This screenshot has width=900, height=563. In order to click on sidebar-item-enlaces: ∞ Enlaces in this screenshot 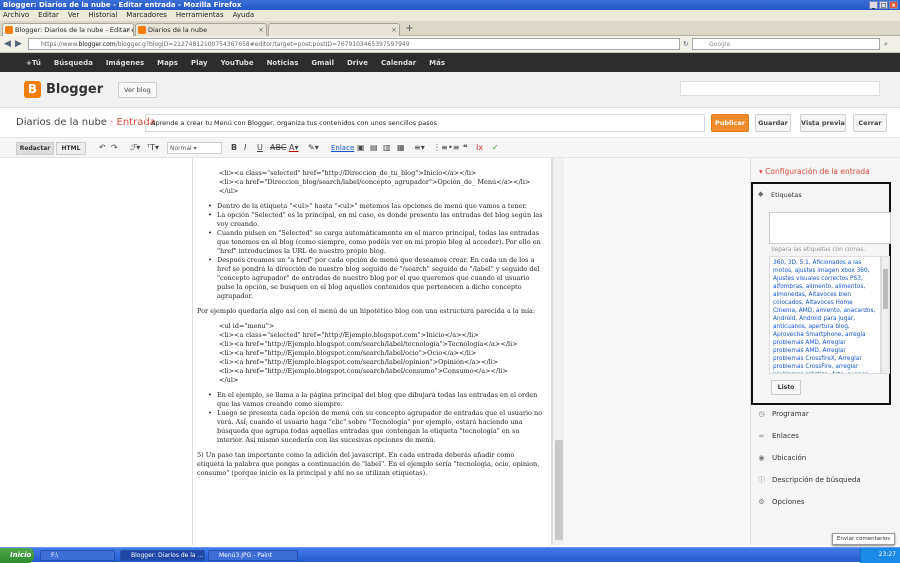, I will do `click(778, 436)`.